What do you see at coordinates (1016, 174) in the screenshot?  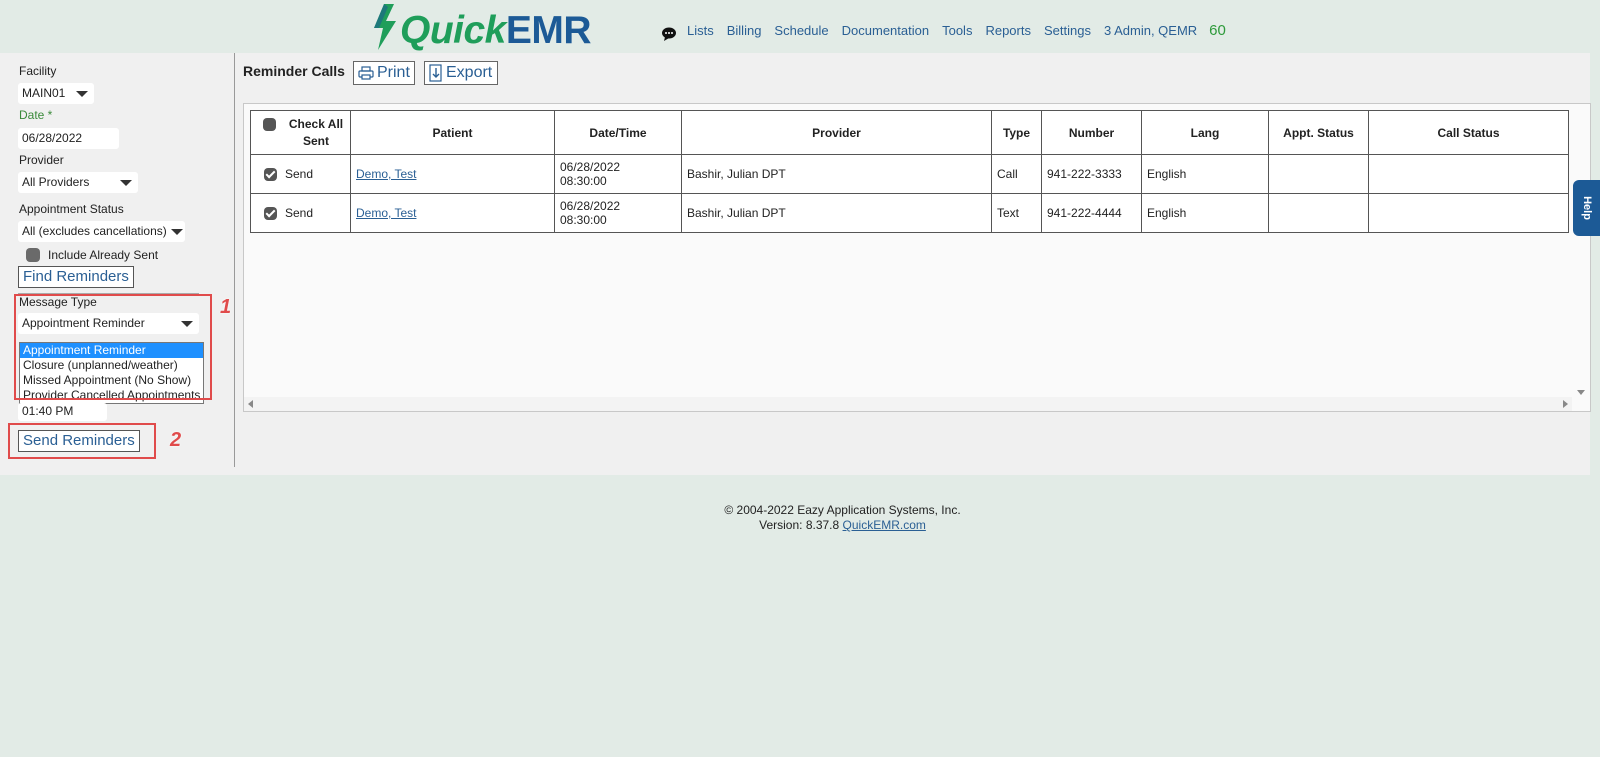 I see `type-cell: Call` at bounding box center [1016, 174].